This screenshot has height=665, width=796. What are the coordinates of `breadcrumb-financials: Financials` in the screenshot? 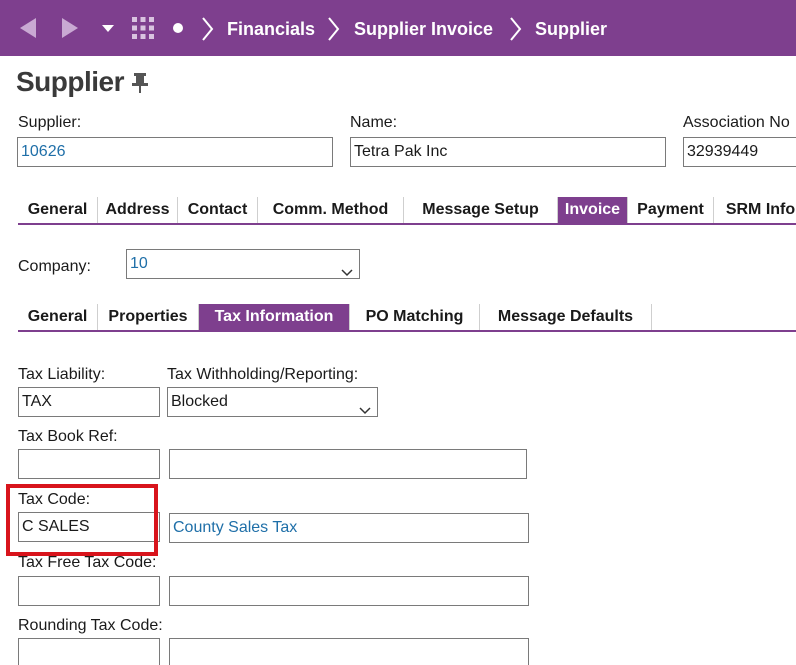 It's located at (271, 29).